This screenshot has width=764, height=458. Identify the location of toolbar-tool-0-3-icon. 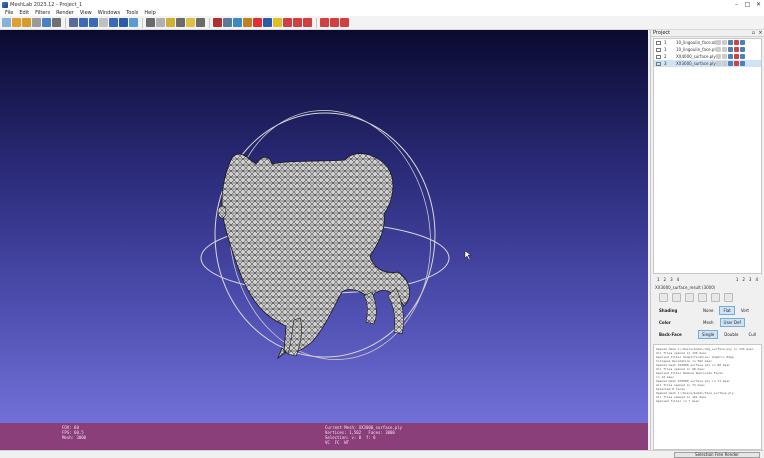
(36, 22).